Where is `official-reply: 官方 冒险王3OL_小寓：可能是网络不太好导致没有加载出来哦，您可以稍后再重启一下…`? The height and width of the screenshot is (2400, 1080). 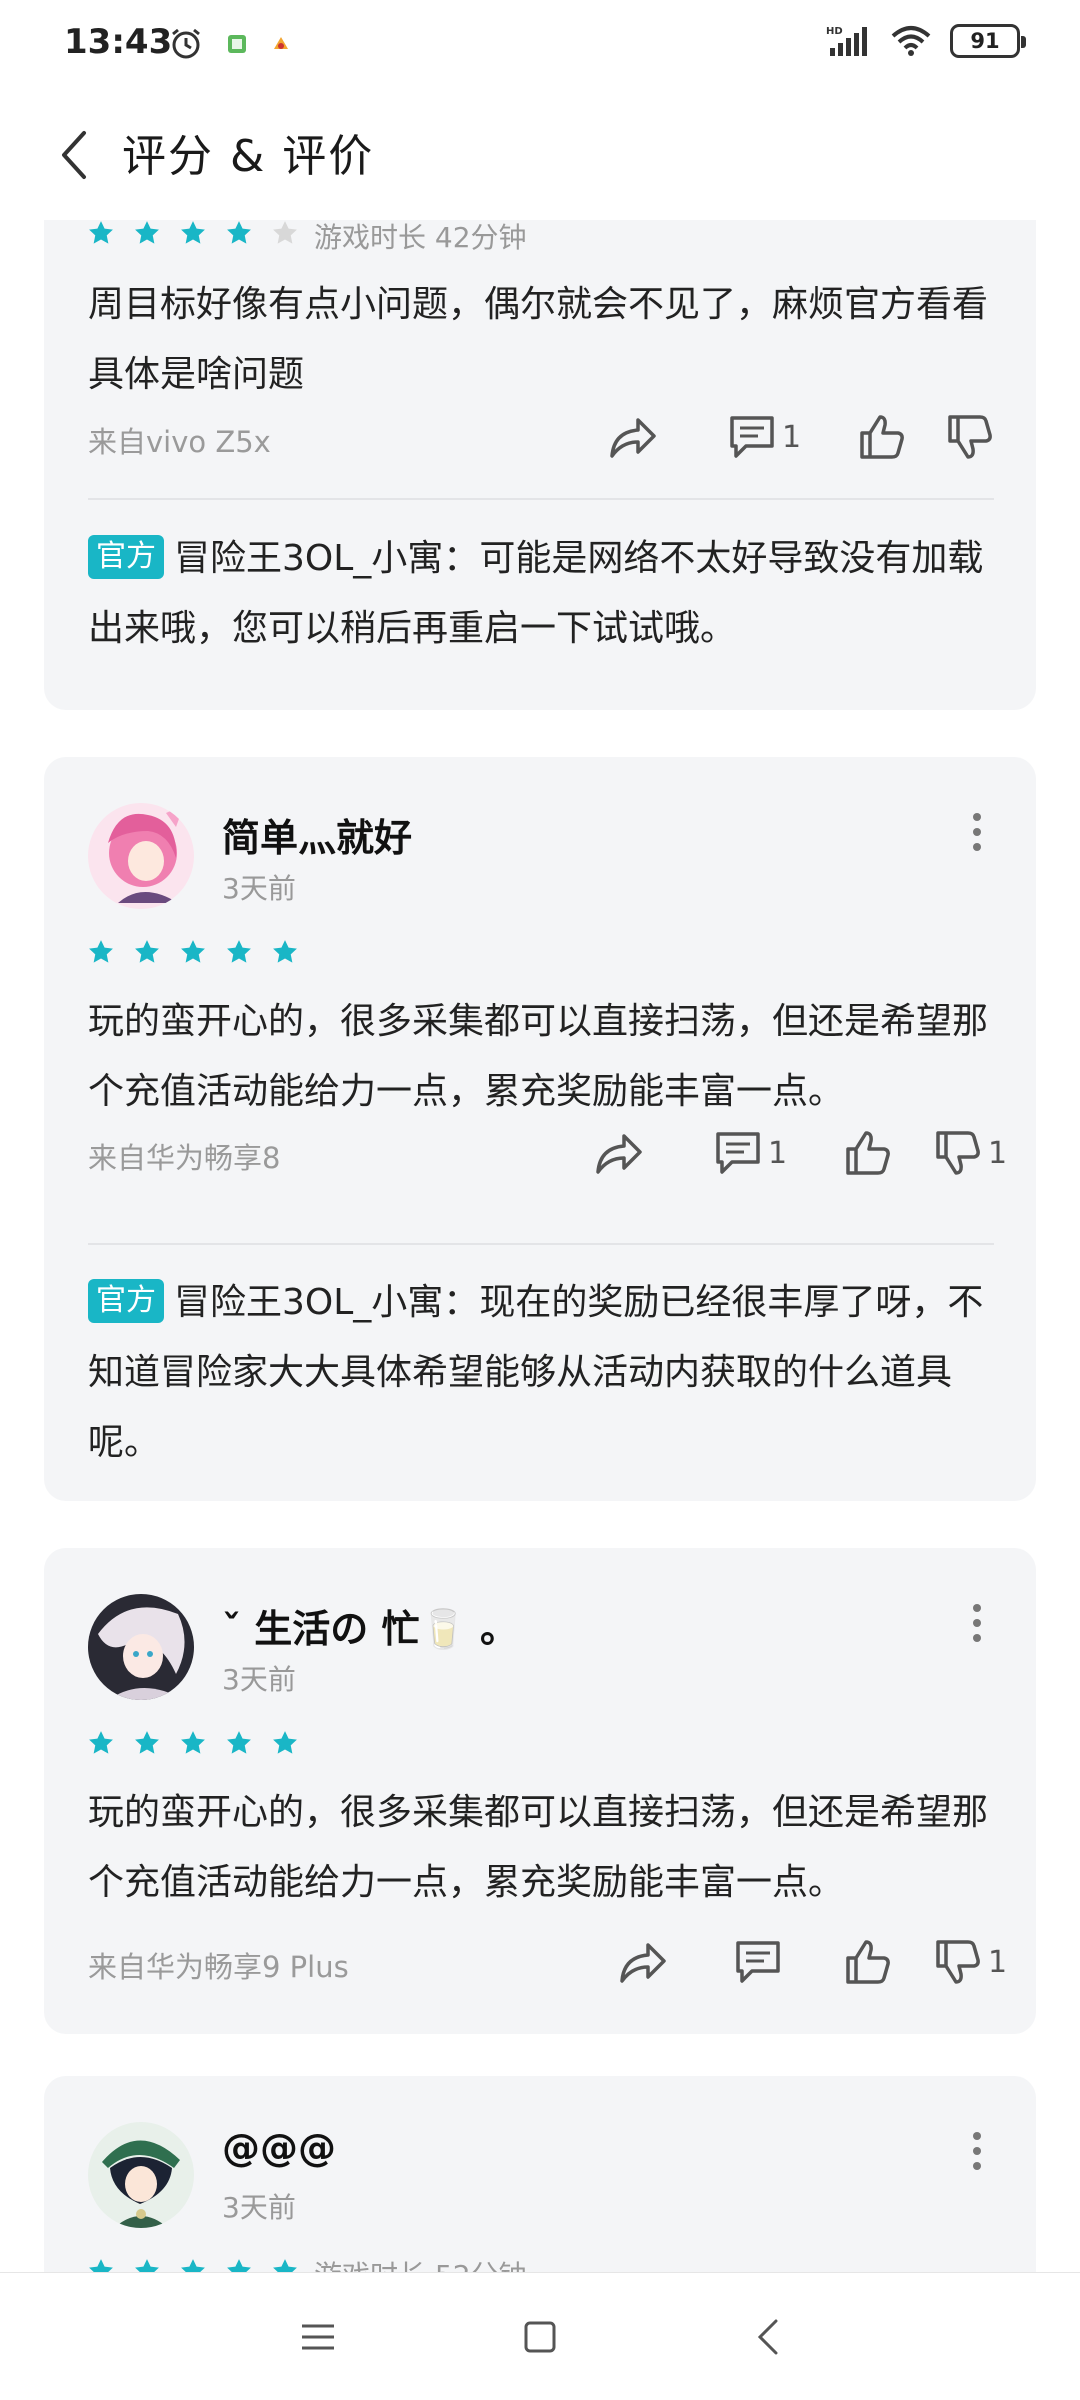 official-reply: 官方 冒险王3OL_小寓：可能是网络不太好导致没有加载出来哦，您可以稍后再重启一下… is located at coordinates (541, 594).